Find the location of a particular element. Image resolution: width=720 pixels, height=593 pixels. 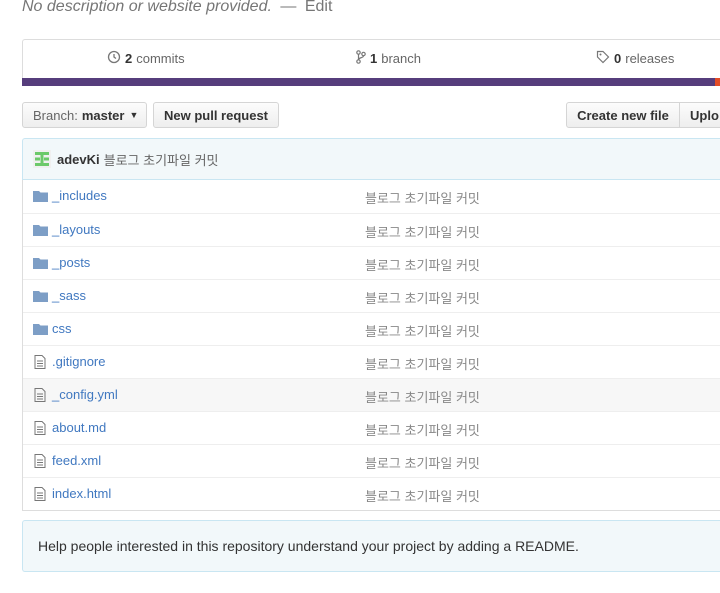

branch-name: master is located at coordinates (103, 115).